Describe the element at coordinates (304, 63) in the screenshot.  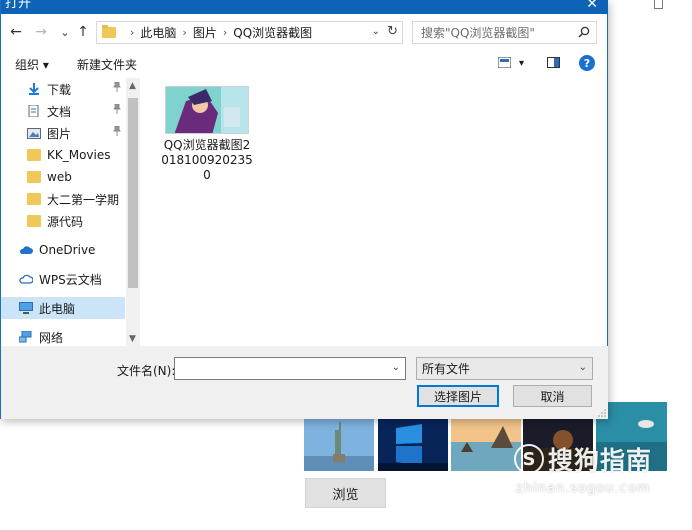
I see `command-toolbar: 组织 ▾ 新建文件夹 ▾ ?` at that location.